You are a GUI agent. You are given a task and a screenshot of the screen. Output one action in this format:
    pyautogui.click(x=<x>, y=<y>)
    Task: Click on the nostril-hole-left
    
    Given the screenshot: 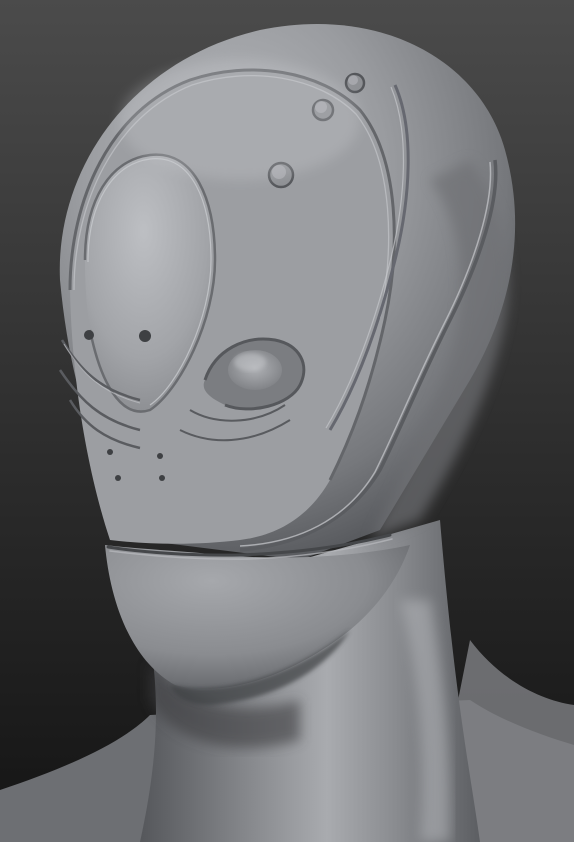 What is the action you would take?
    pyautogui.click(x=89, y=335)
    